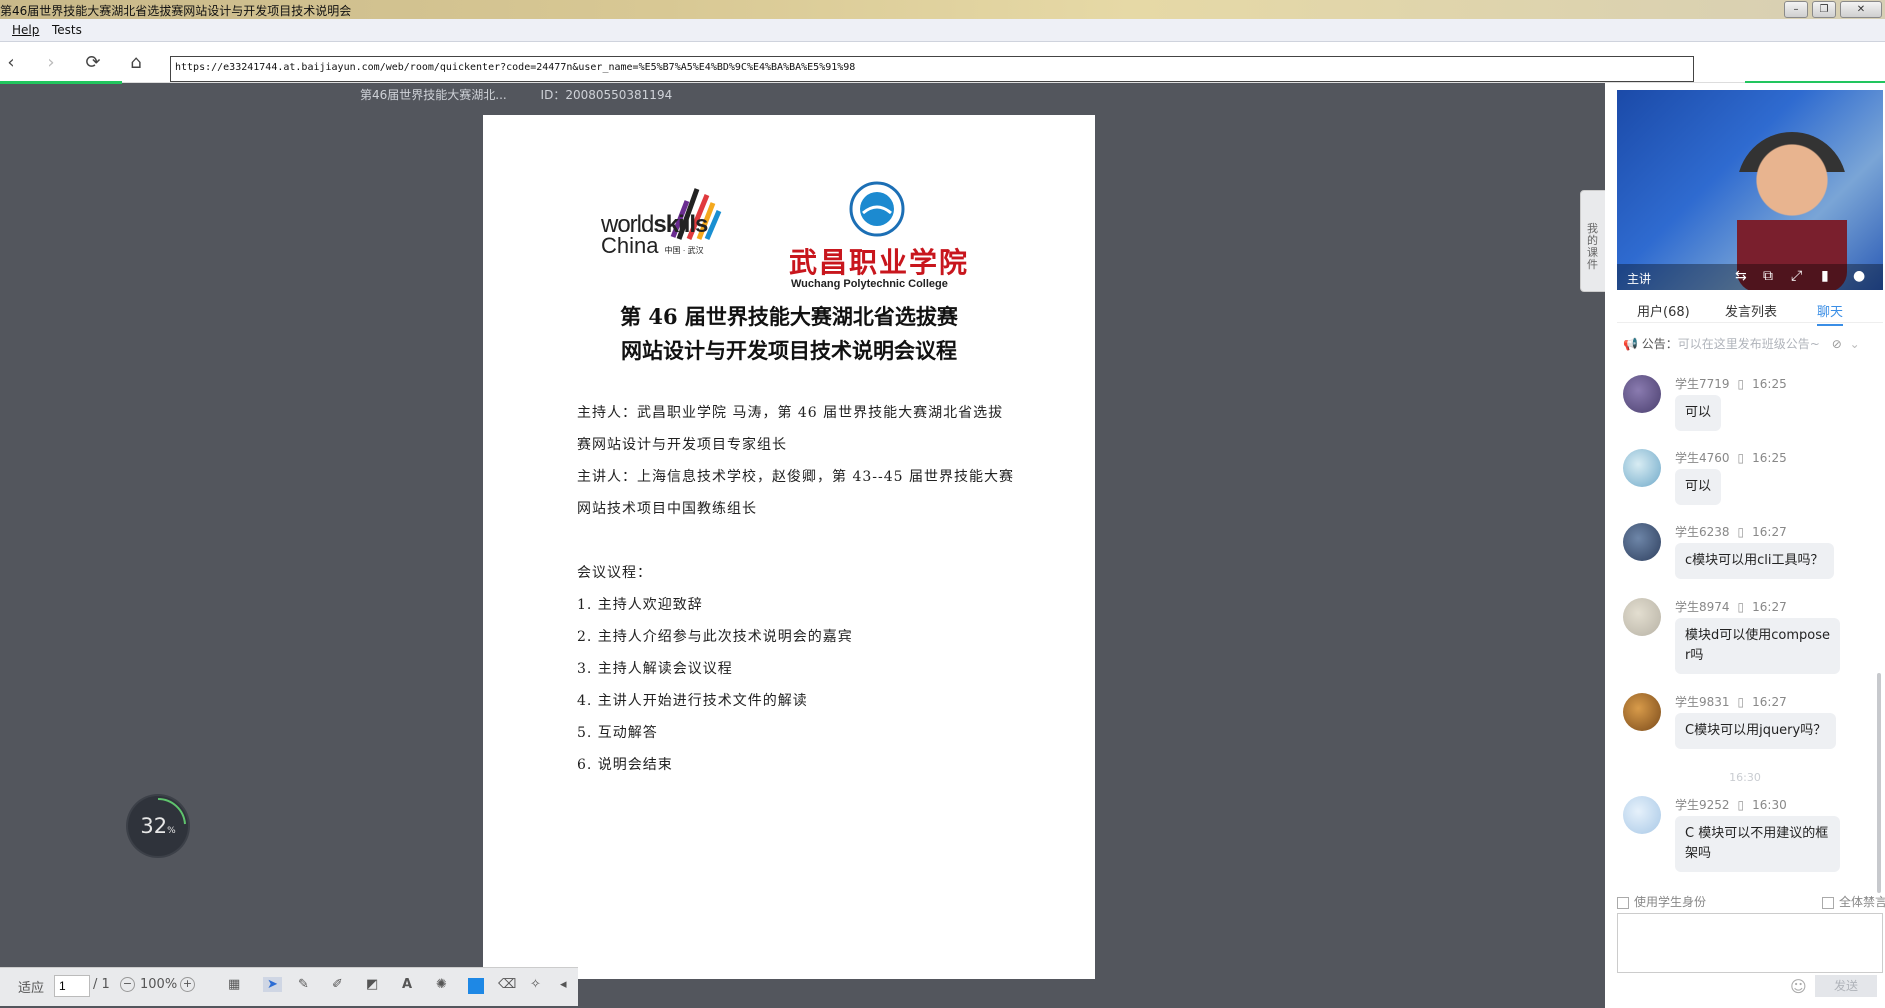 Image resolution: width=1885 pixels, height=1008 pixels. Describe the element at coordinates (1754, 561) in the screenshot. I see `message-text: c模块可以用cli工具吗？` at that location.